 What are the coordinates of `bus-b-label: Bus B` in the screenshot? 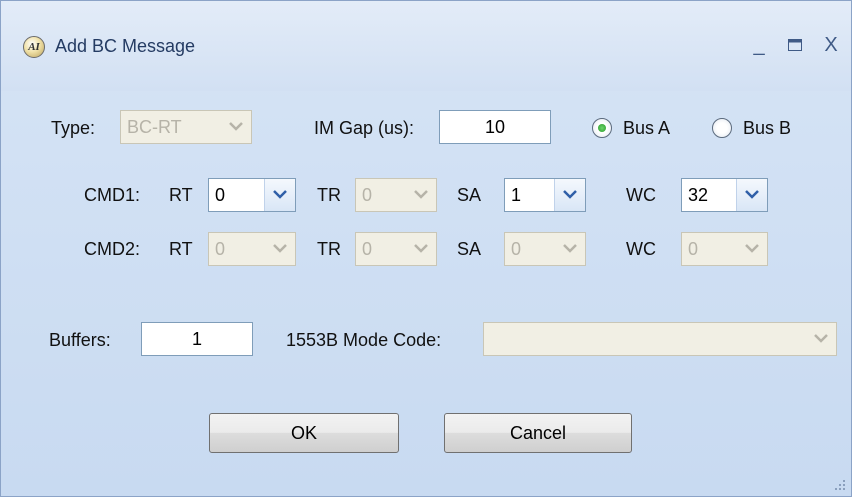 It's located at (767, 128).